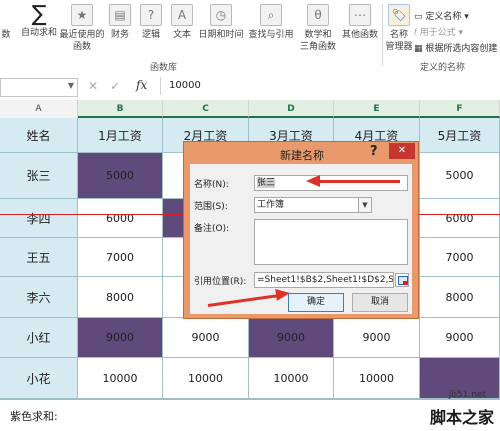 The width and height of the screenshot is (500, 431). I want to click on define-name-button: ▭ 定义名称 ▾, so click(441, 15).